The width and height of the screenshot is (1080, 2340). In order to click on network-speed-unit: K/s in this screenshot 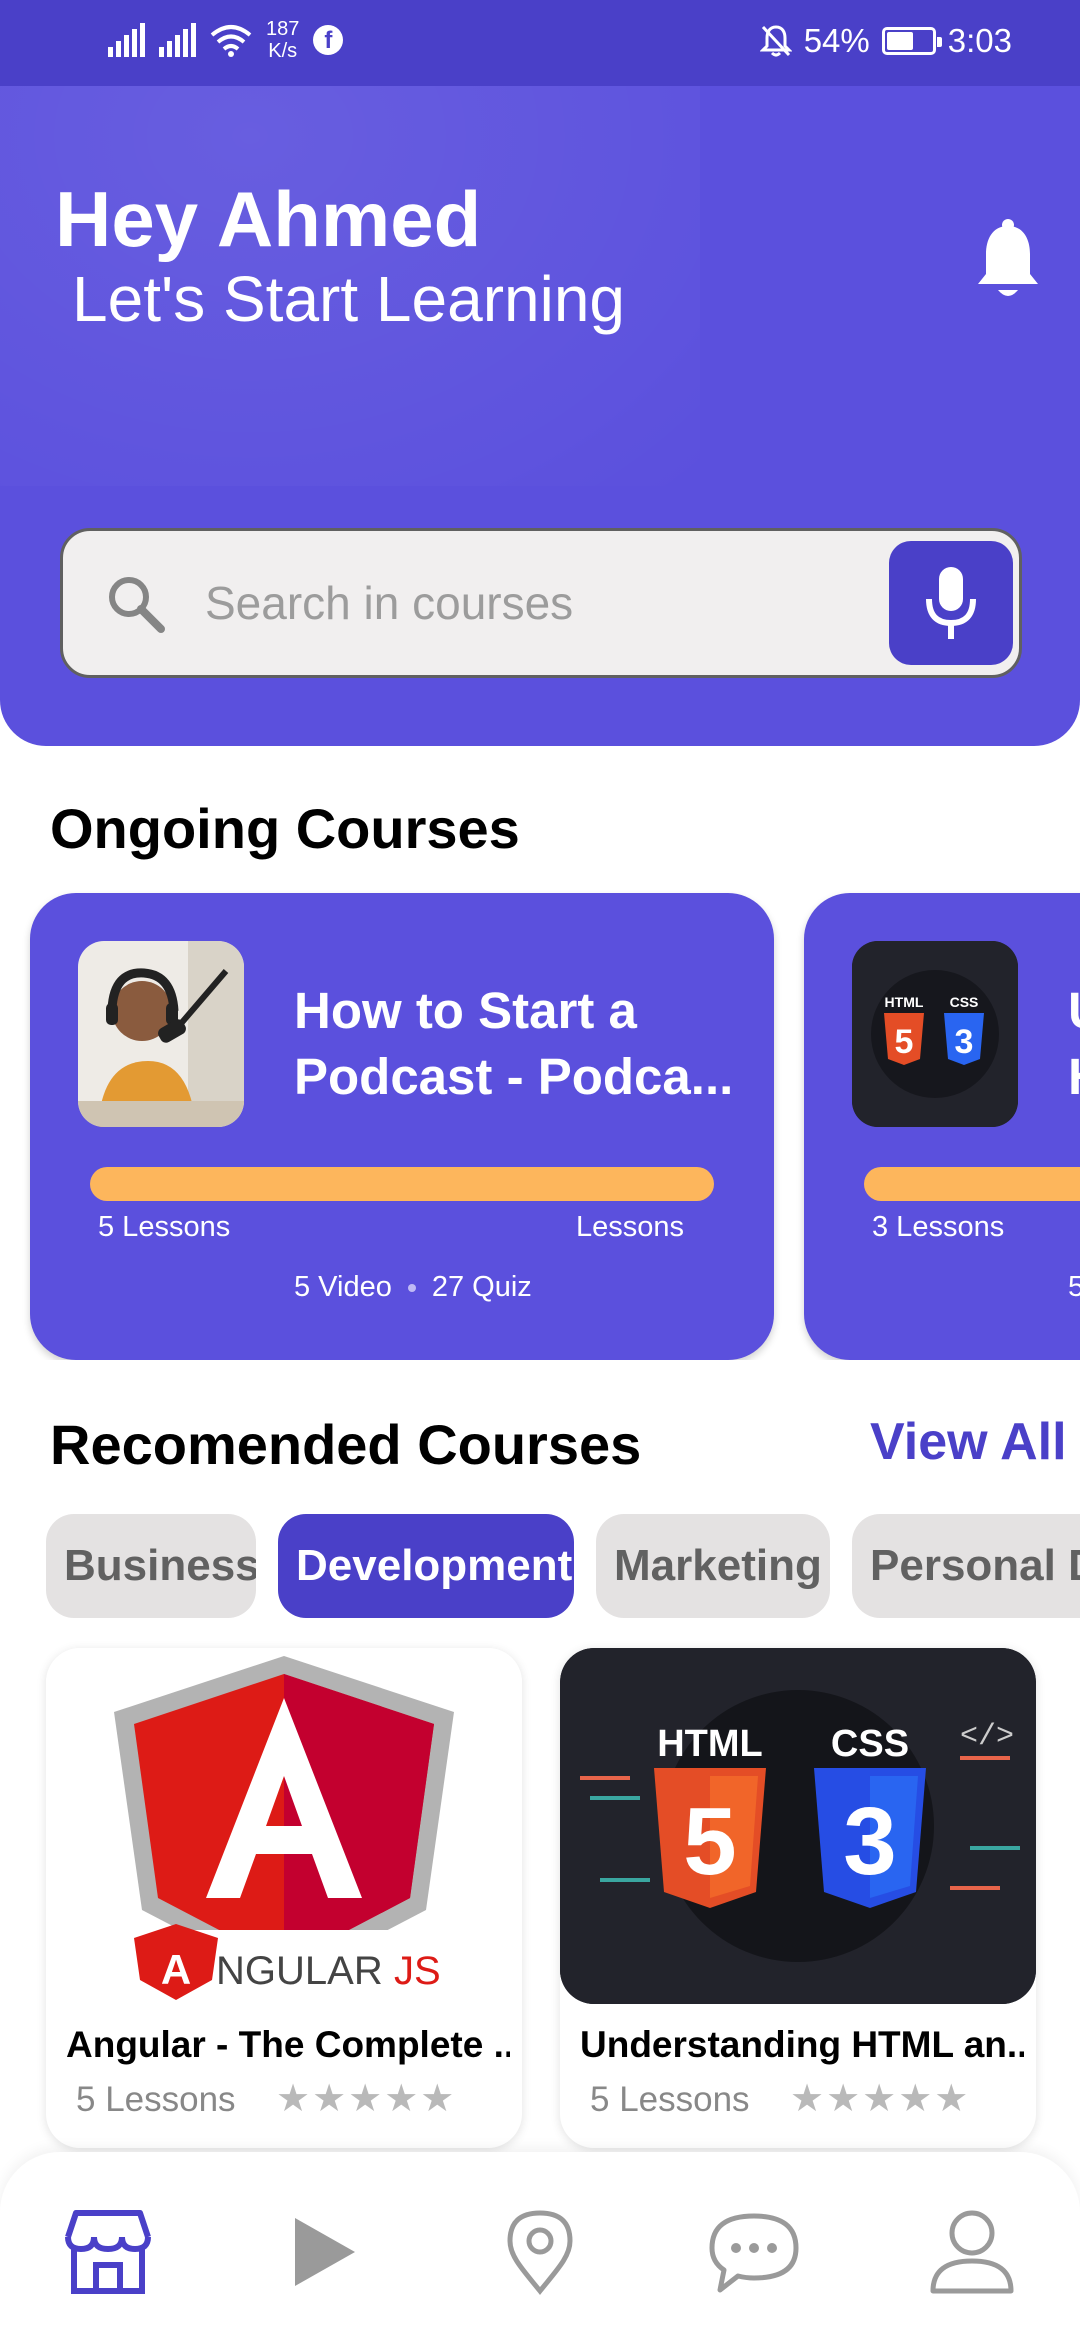, I will do `click(283, 51)`.